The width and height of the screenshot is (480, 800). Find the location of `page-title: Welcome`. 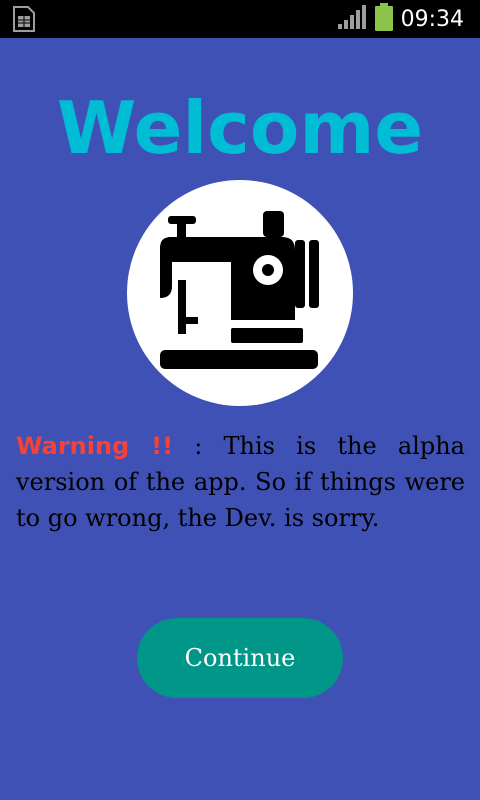

page-title: Welcome is located at coordinates (240, 128).